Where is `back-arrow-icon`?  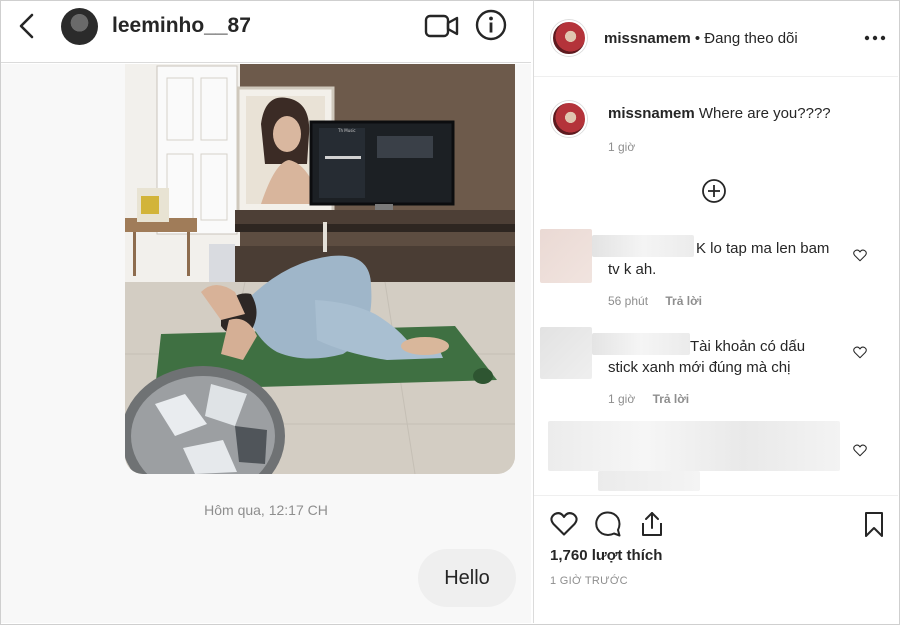
back-arrow-icon is located at coordinates (27, 26).